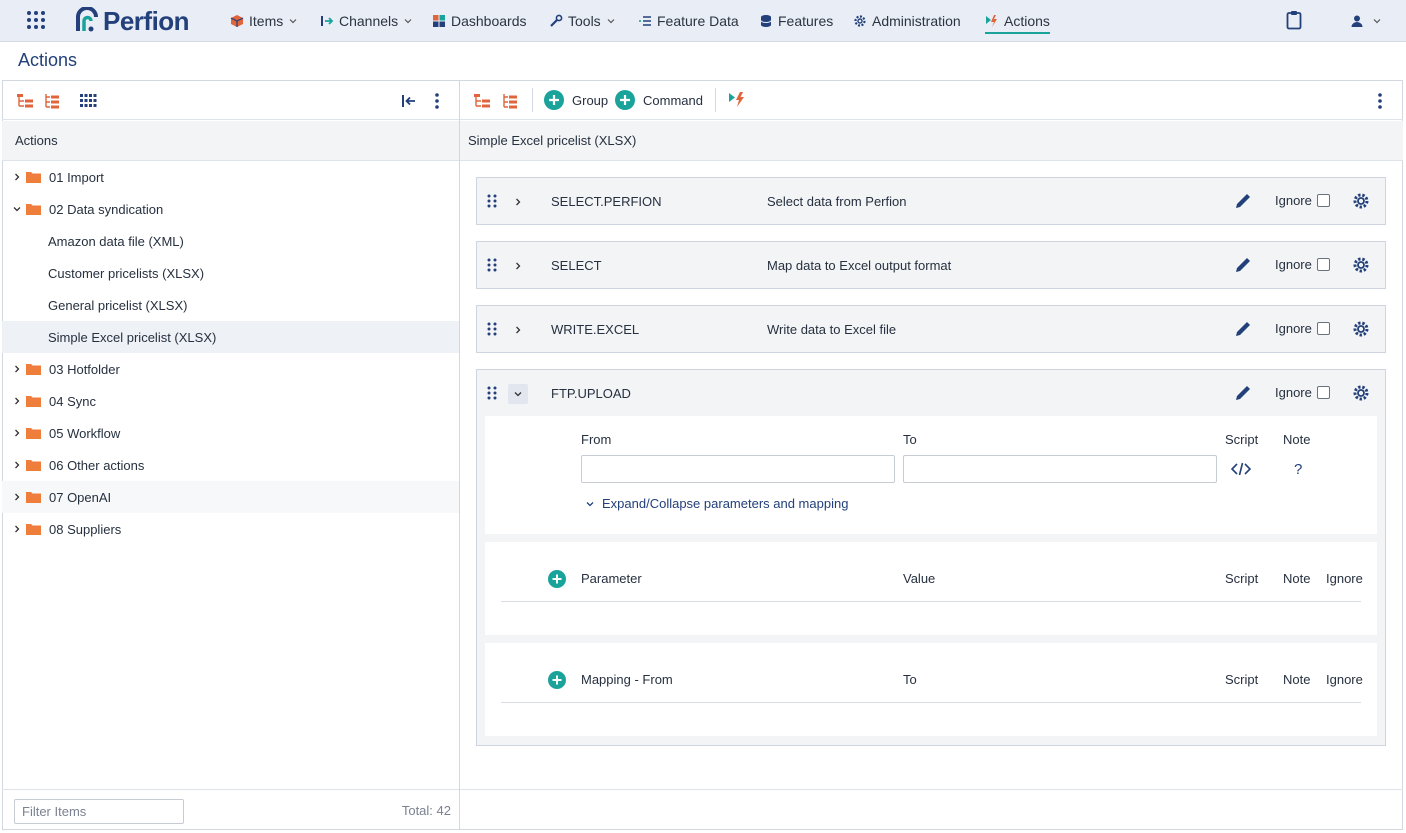  What do you see at coordinates (439, 21) in the screenshot?
I see `dashboard-icon` at bounding box center [439, 21].